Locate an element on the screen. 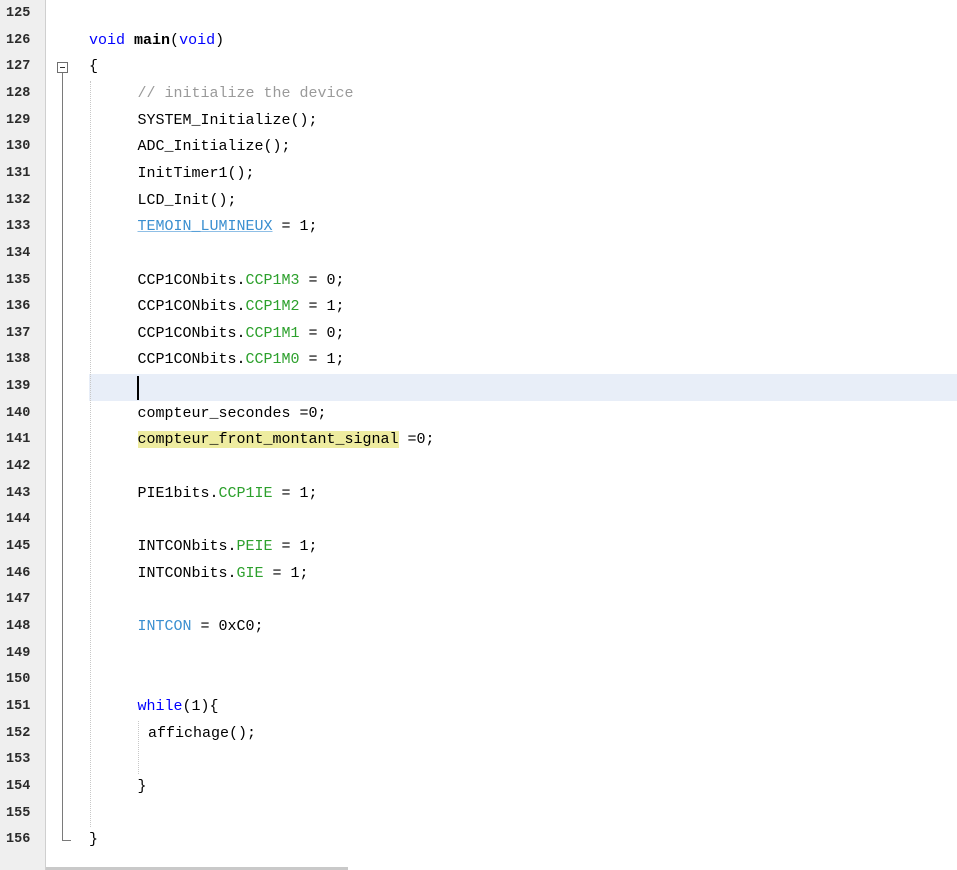  code-text: { is located at coordinates (93, 67).